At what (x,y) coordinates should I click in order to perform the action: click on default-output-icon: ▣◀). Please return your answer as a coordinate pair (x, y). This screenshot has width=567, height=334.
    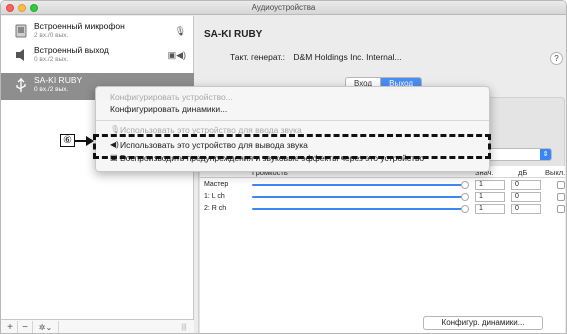
    Looking at the image, I should click on (176, 55).